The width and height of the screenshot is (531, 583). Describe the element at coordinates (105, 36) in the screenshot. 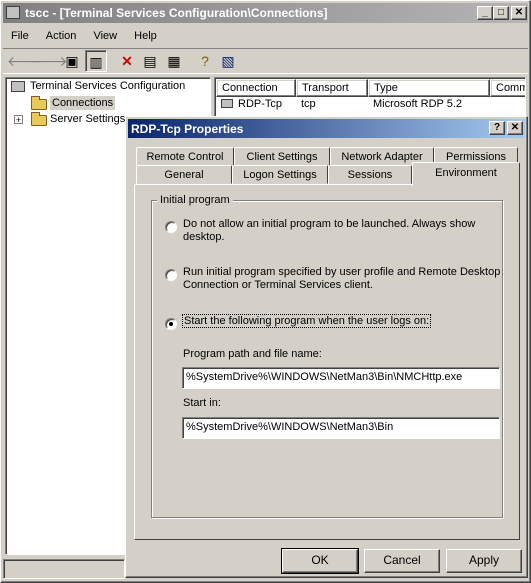

I see `menu-view: View` at that location.